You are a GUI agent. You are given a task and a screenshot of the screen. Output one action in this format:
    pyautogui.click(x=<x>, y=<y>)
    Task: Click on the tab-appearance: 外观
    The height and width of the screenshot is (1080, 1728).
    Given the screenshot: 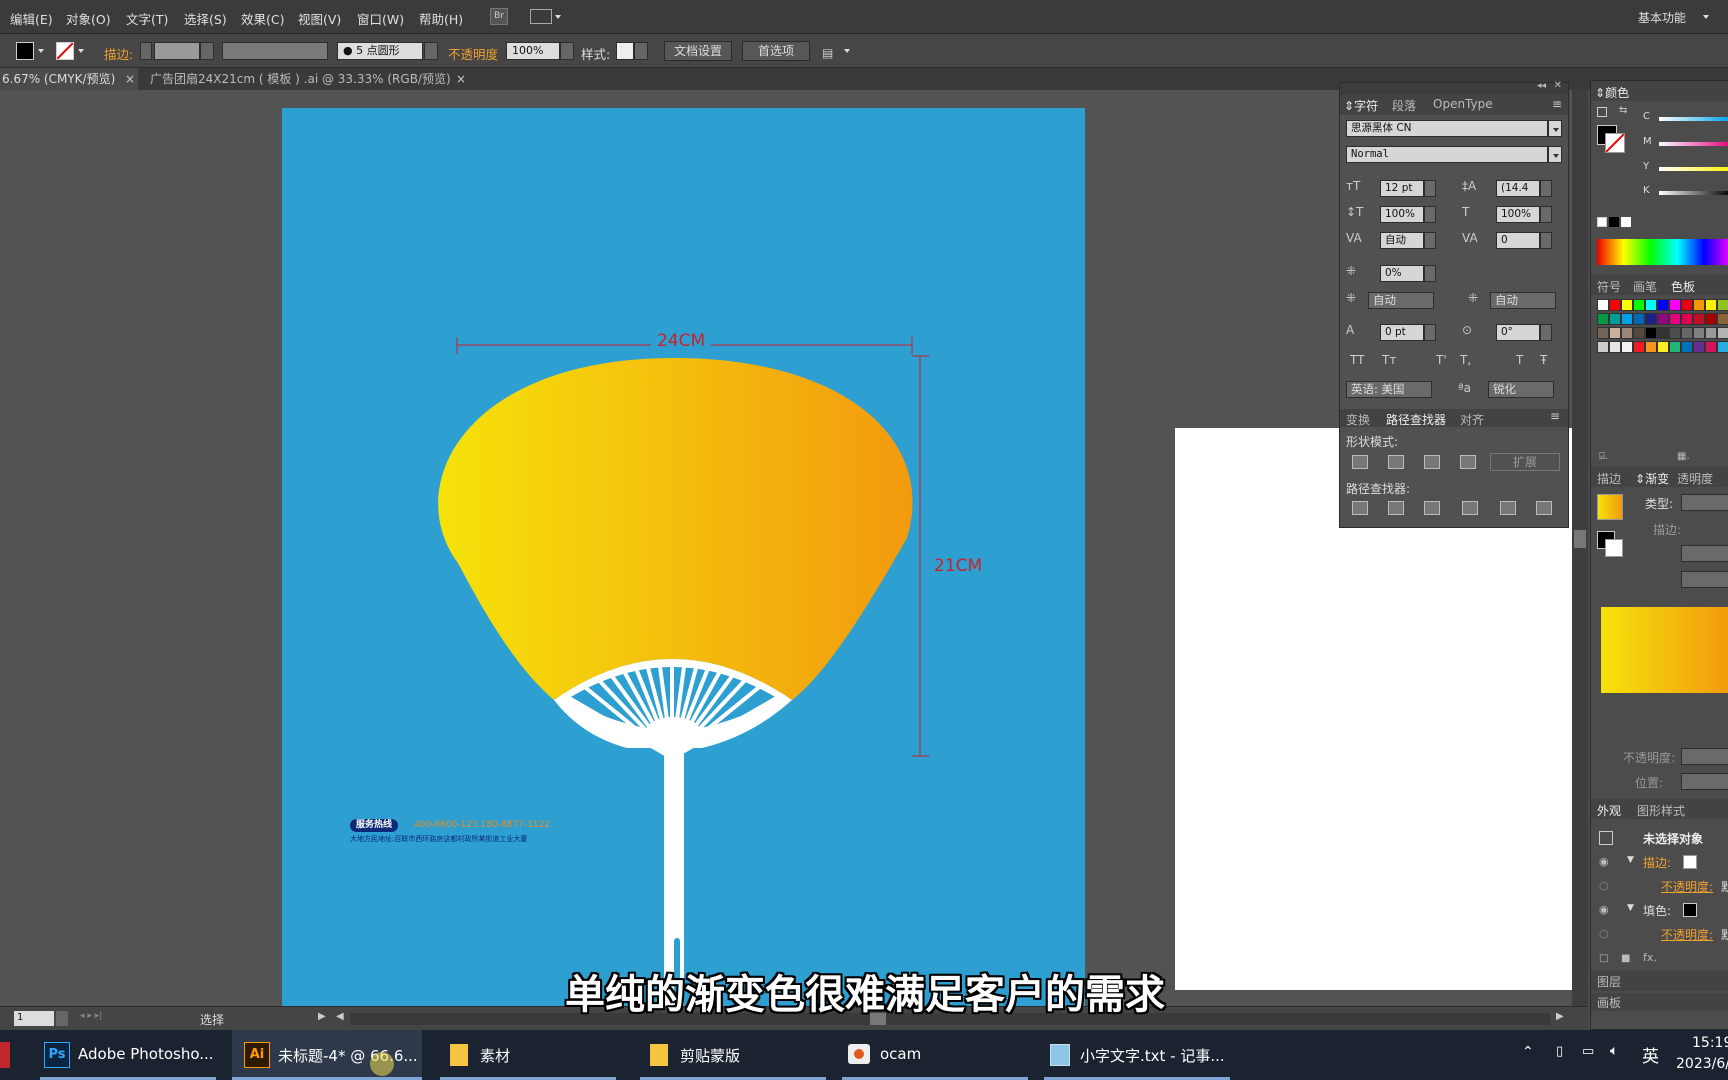 What is the action you would take?
    pyautogui.click(x=1609, y=810)
    